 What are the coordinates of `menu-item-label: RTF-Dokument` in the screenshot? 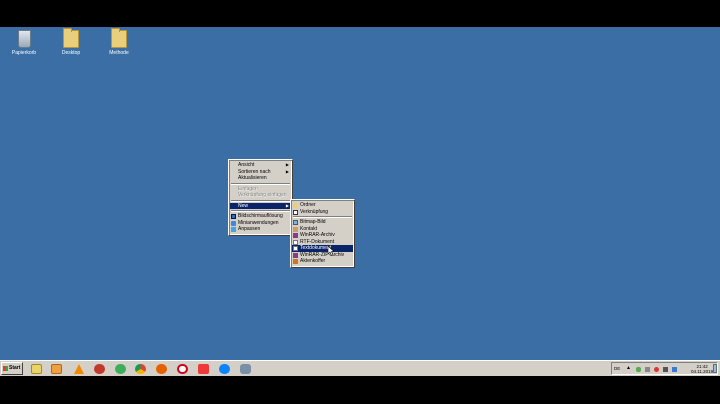 It's located at (317, 241).